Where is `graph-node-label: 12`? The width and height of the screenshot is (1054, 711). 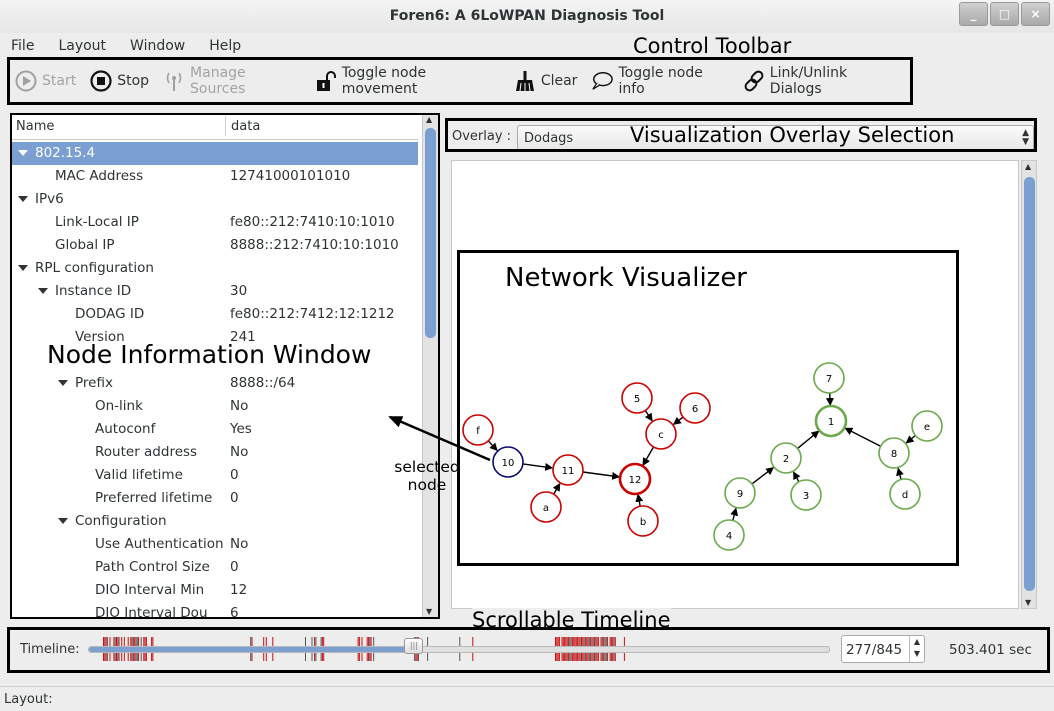 graph-node-label: 12 is located at coordinates (635, 480).